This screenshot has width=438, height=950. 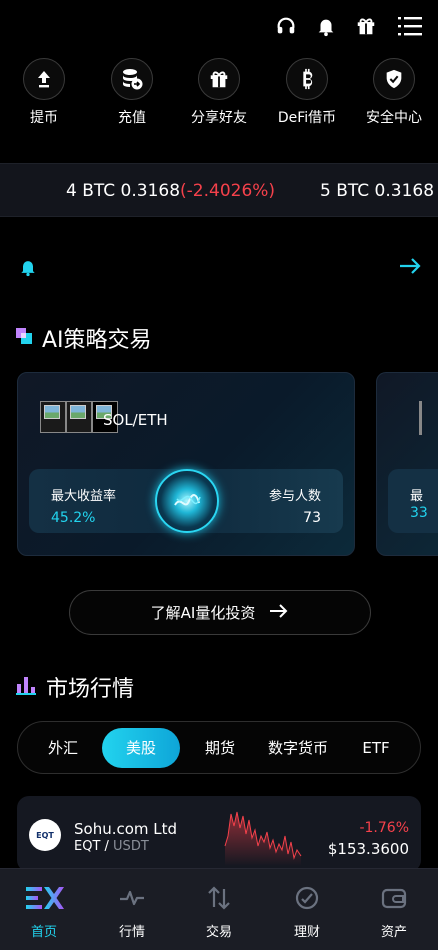 I want to click on section-title: 市场行情, so click(x=90, y=689).